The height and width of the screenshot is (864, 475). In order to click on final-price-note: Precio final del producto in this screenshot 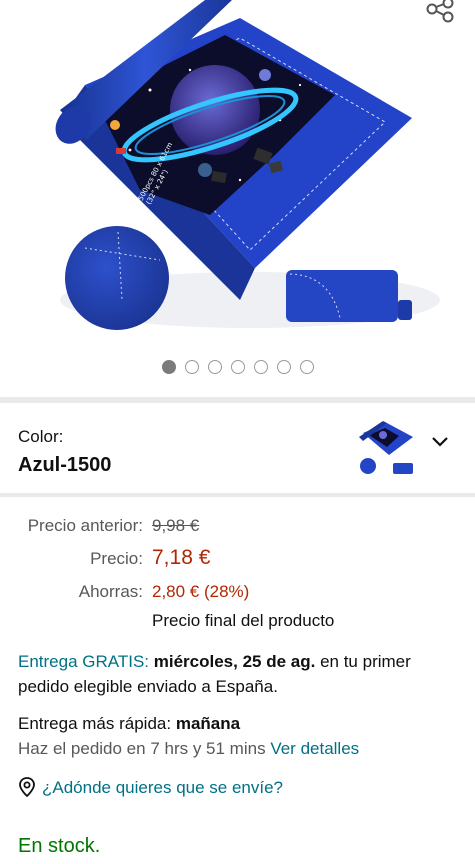, I will do `click(243, 620)`.